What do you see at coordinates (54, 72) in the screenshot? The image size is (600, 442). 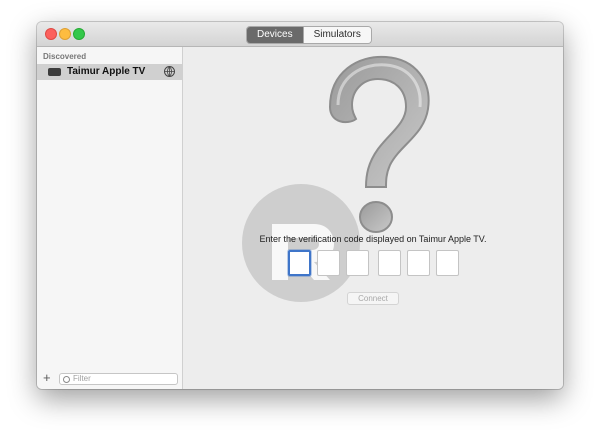 I see `apple-tv-icon` at bounding box center [54, 72].